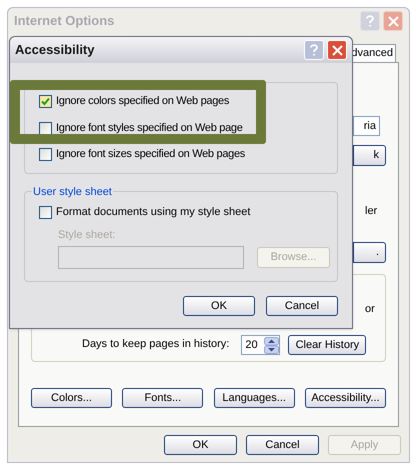 The image size is (416, 469). Describe the element at coordinates (54, 50) in the screenshot. I see `dialog-title: Accessibility` at that location.